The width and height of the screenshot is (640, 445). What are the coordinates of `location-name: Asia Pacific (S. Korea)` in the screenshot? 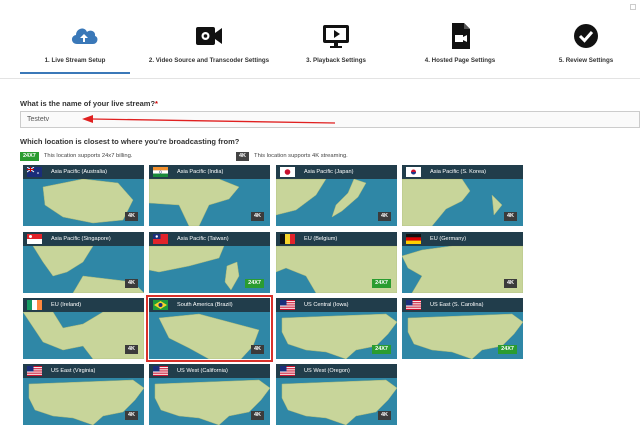 It's located at (458, 172).